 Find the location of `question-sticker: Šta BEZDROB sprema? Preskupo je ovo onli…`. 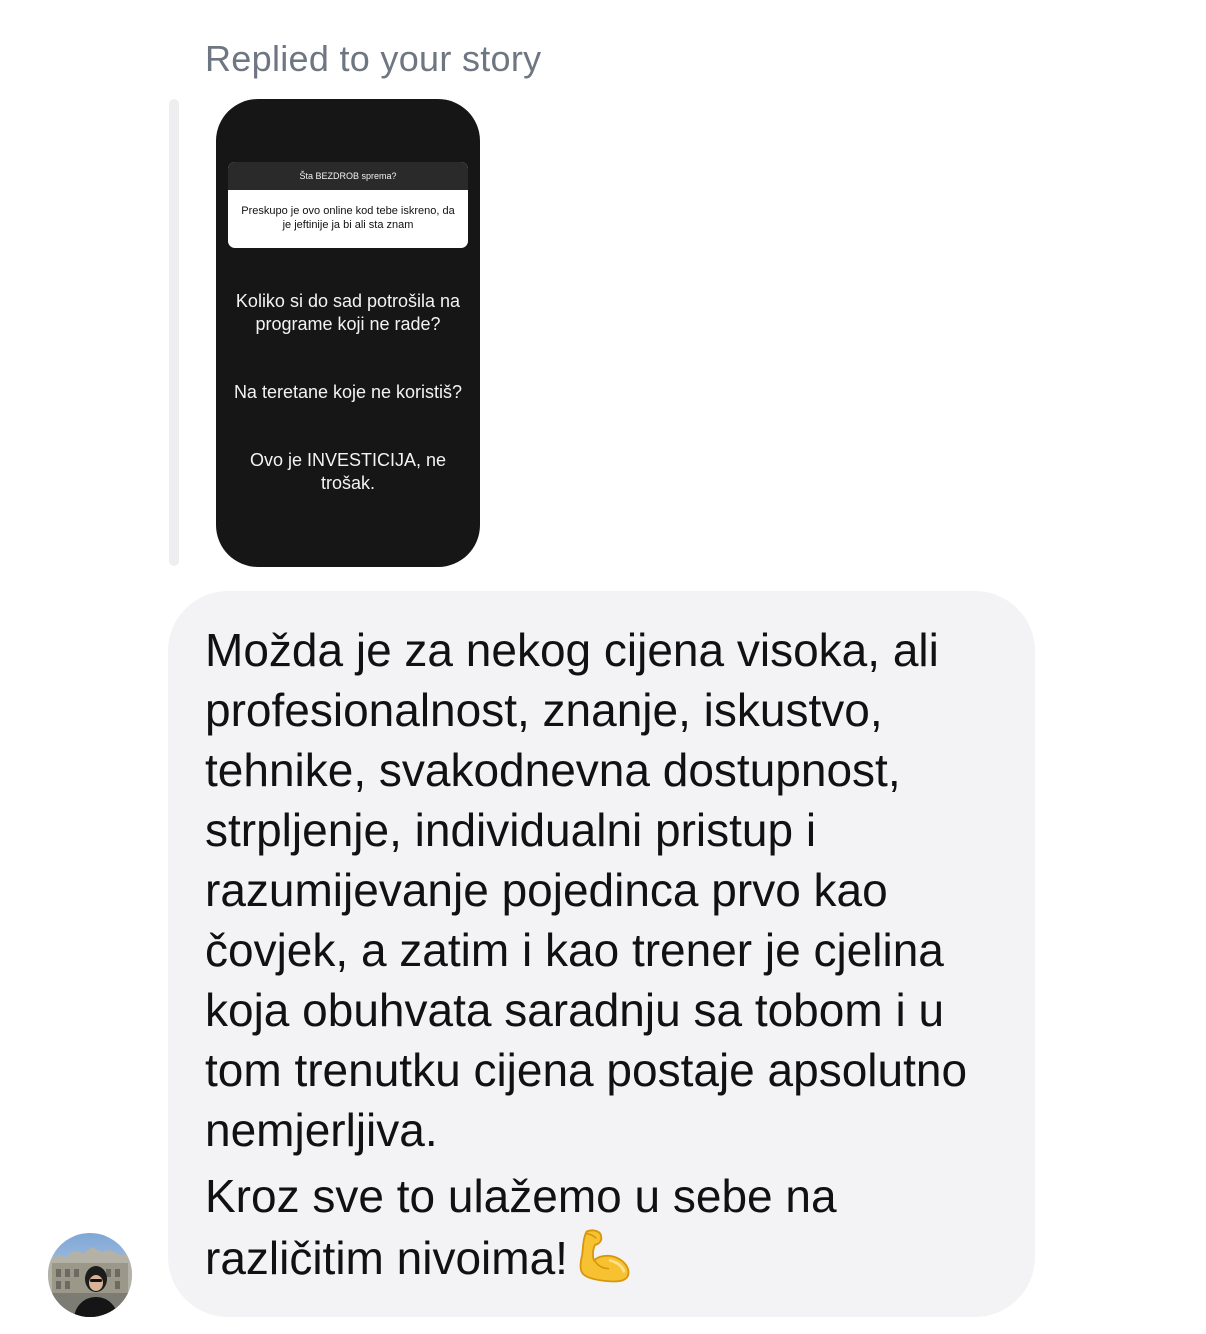

question-sticker: Šta BEZDROB sprema? Preskupo je ovo onli… is located at coordinates (348, 205).